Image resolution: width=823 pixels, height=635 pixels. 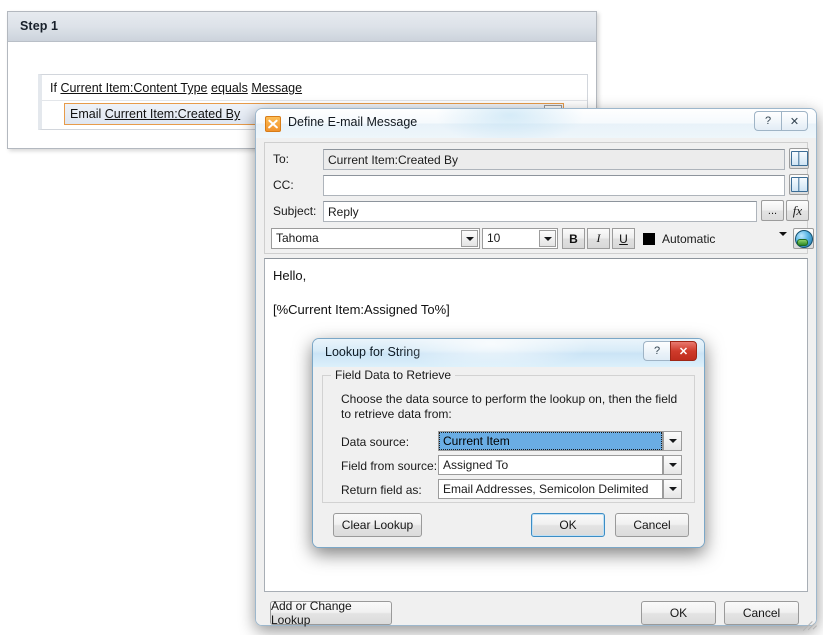 What do you see at coordinates (375, 442) in the screenshot?
I see `data-source-label: Data source:` at bounding box center [375, 442].